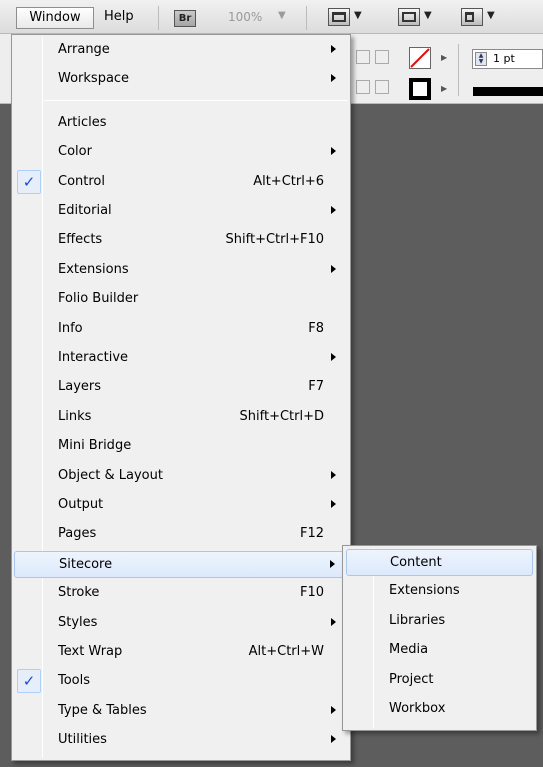  I want to click on menu-item-editorial: Editorial, so click(181, 211).